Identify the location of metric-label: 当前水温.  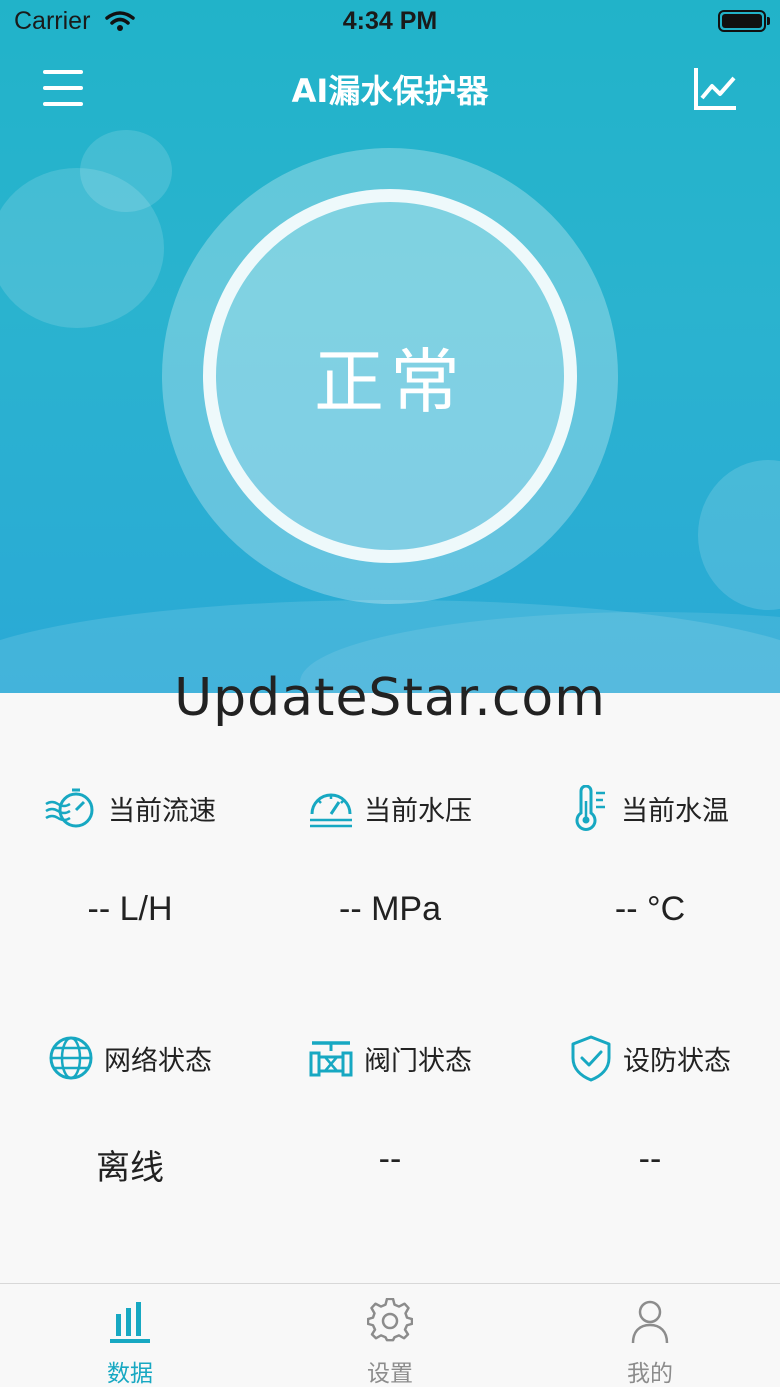
(675, 811).